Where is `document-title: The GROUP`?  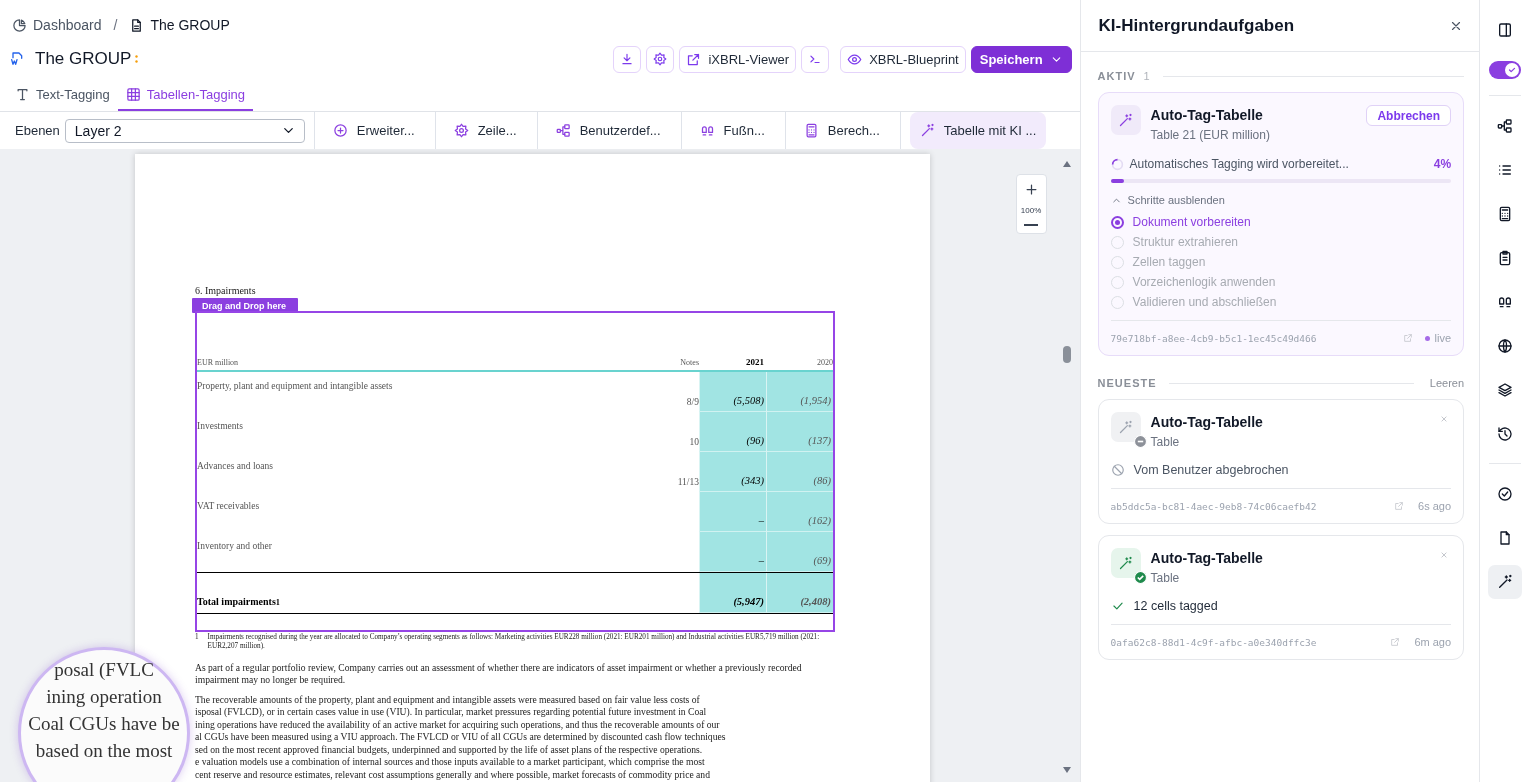 document-title: The GROUP is located at coordinates (83, 59).